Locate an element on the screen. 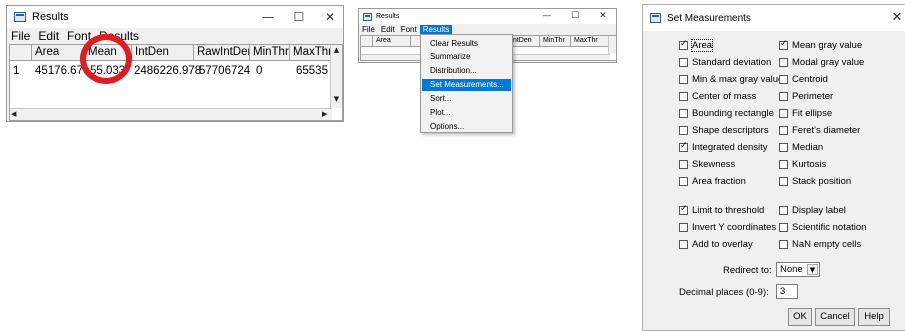  checkbox-area-fraction: Area fraction is located at coordinates (712, 181).